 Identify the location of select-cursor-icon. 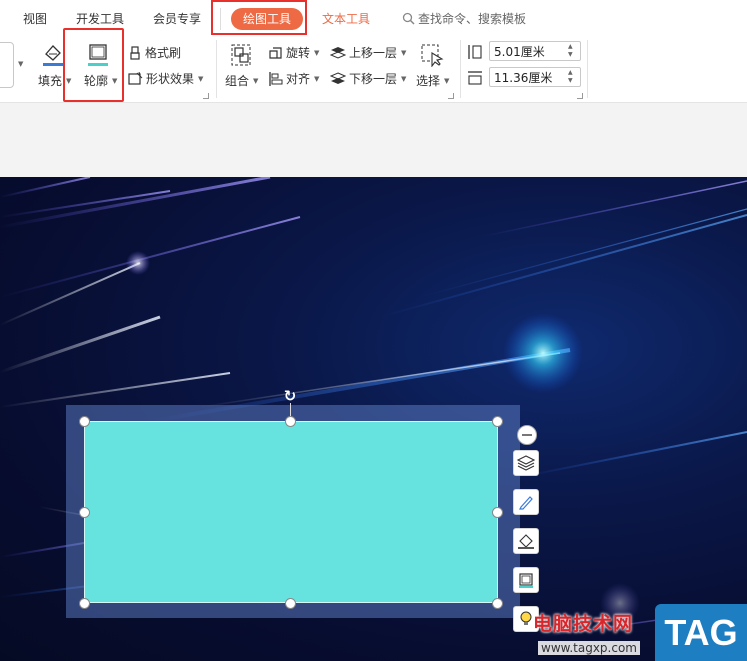
(432, 55).